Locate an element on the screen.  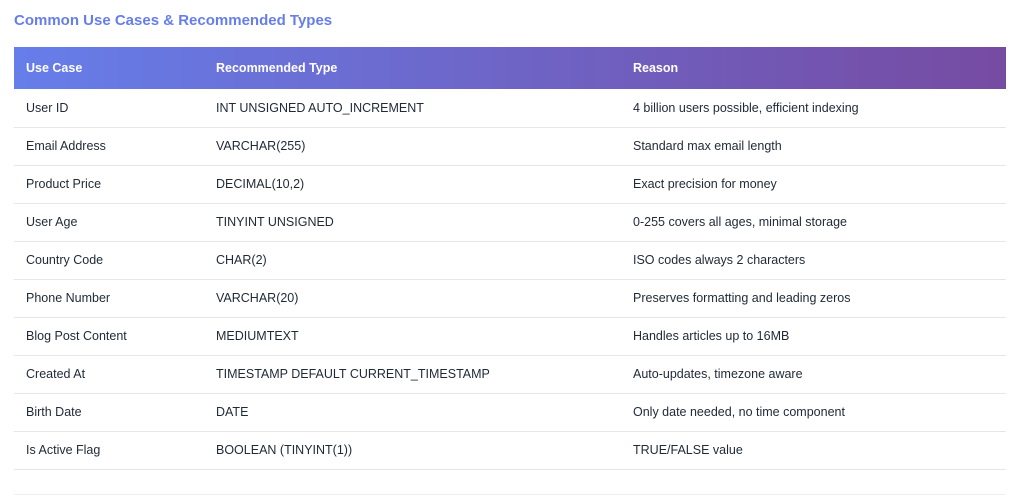
cell-use-case: User ID is located at coordinates (109, 108).